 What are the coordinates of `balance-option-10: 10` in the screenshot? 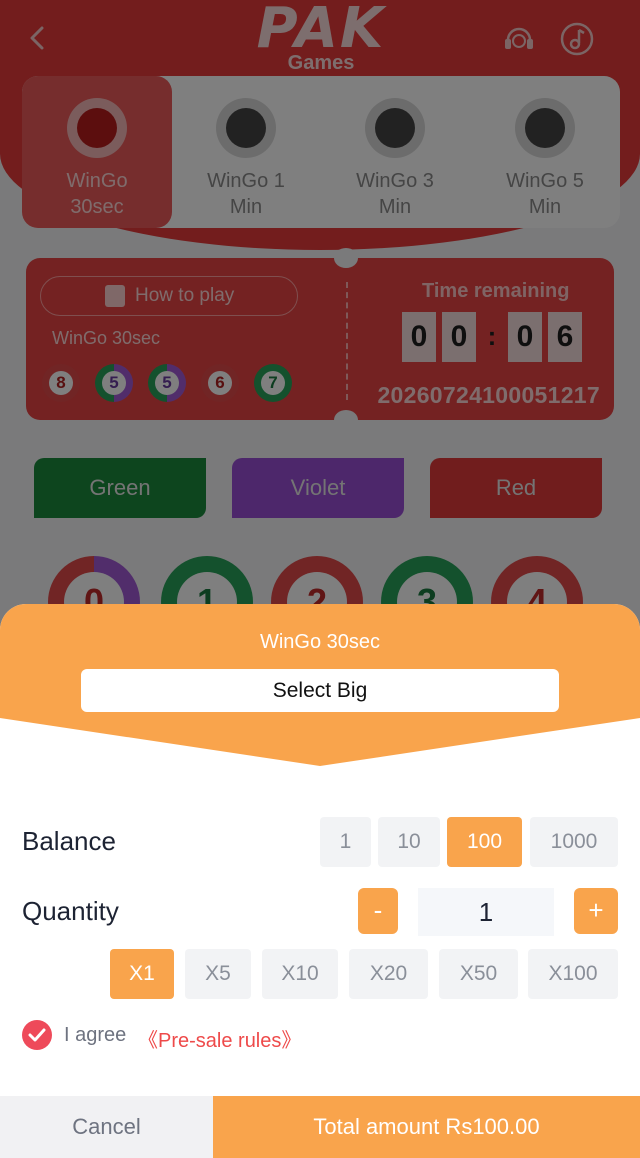 It's located at (409, 842).